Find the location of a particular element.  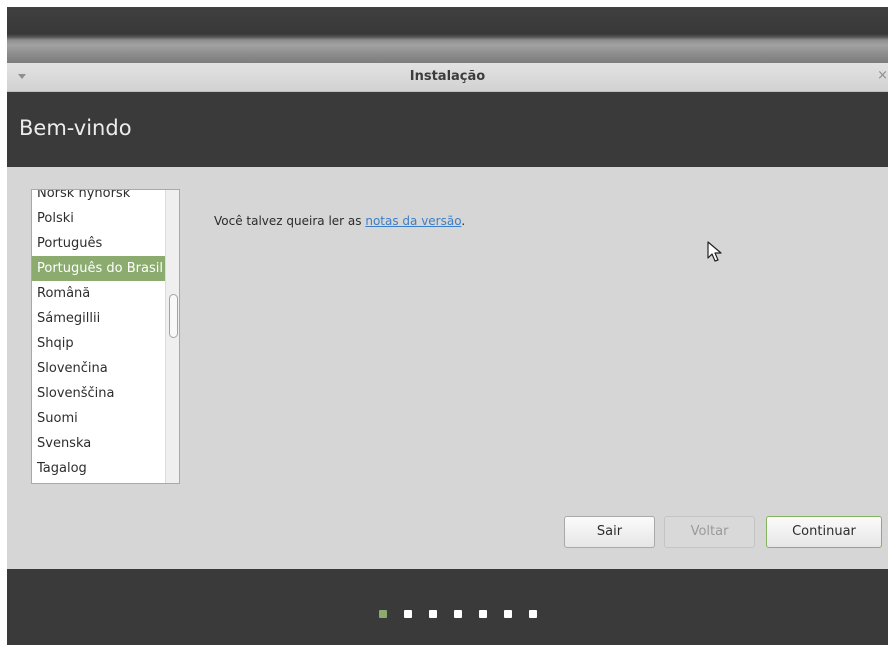

language-item: Svenska is located at coordinates (98, 443).